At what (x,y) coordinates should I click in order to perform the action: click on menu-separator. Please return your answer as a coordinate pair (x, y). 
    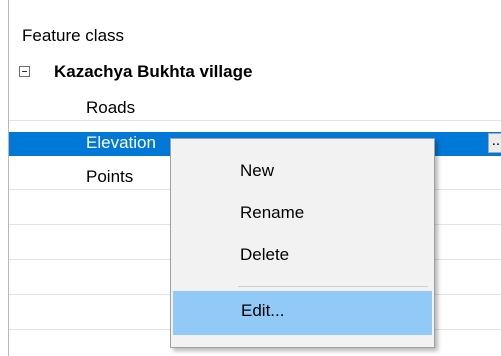
    Looking at the image, I should click on (333, 286).